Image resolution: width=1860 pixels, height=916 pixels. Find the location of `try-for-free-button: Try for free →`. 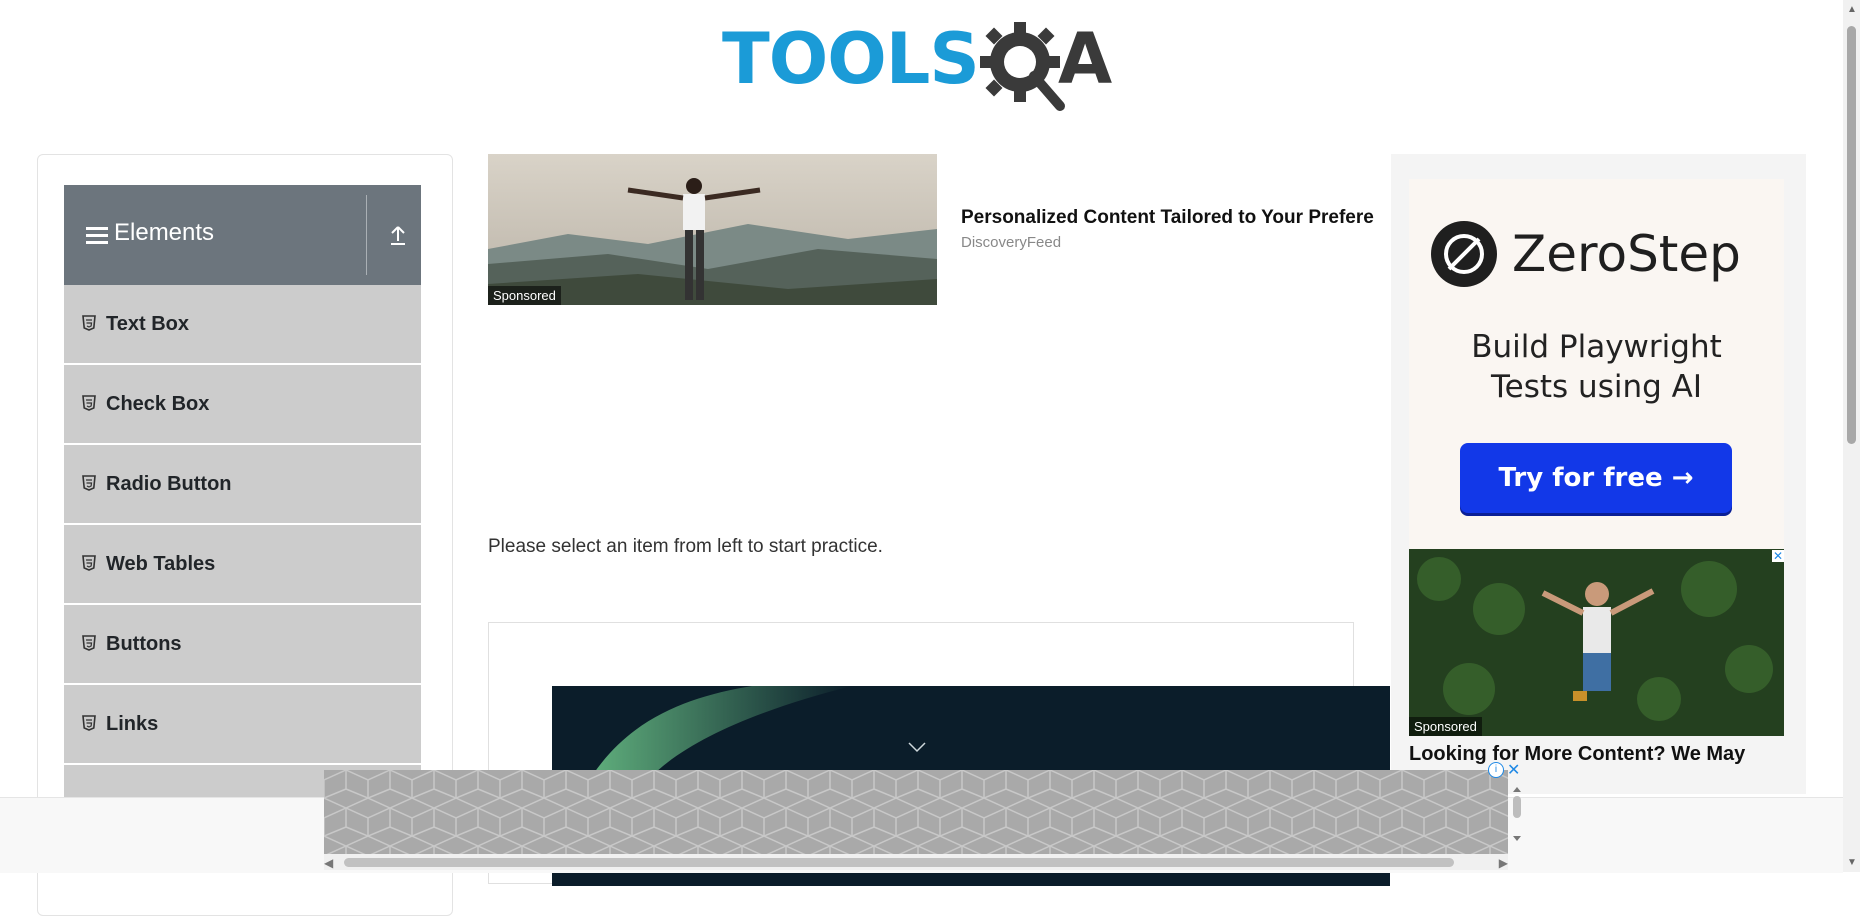

try-for-free-button: Try for free → is located at coordinates (1596, 478).